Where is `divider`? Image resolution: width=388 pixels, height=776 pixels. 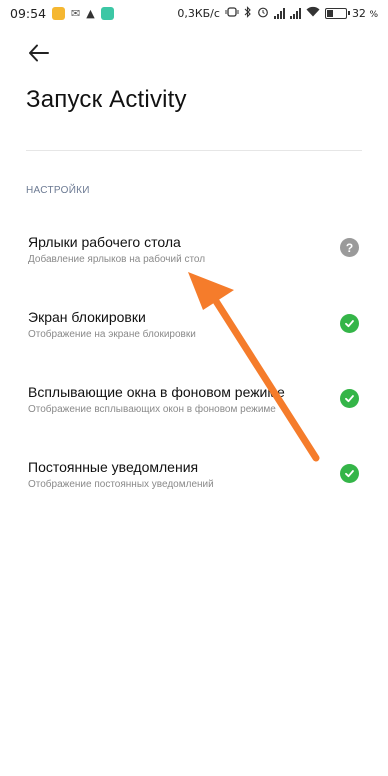 divider is located at coordinates (194, 150).